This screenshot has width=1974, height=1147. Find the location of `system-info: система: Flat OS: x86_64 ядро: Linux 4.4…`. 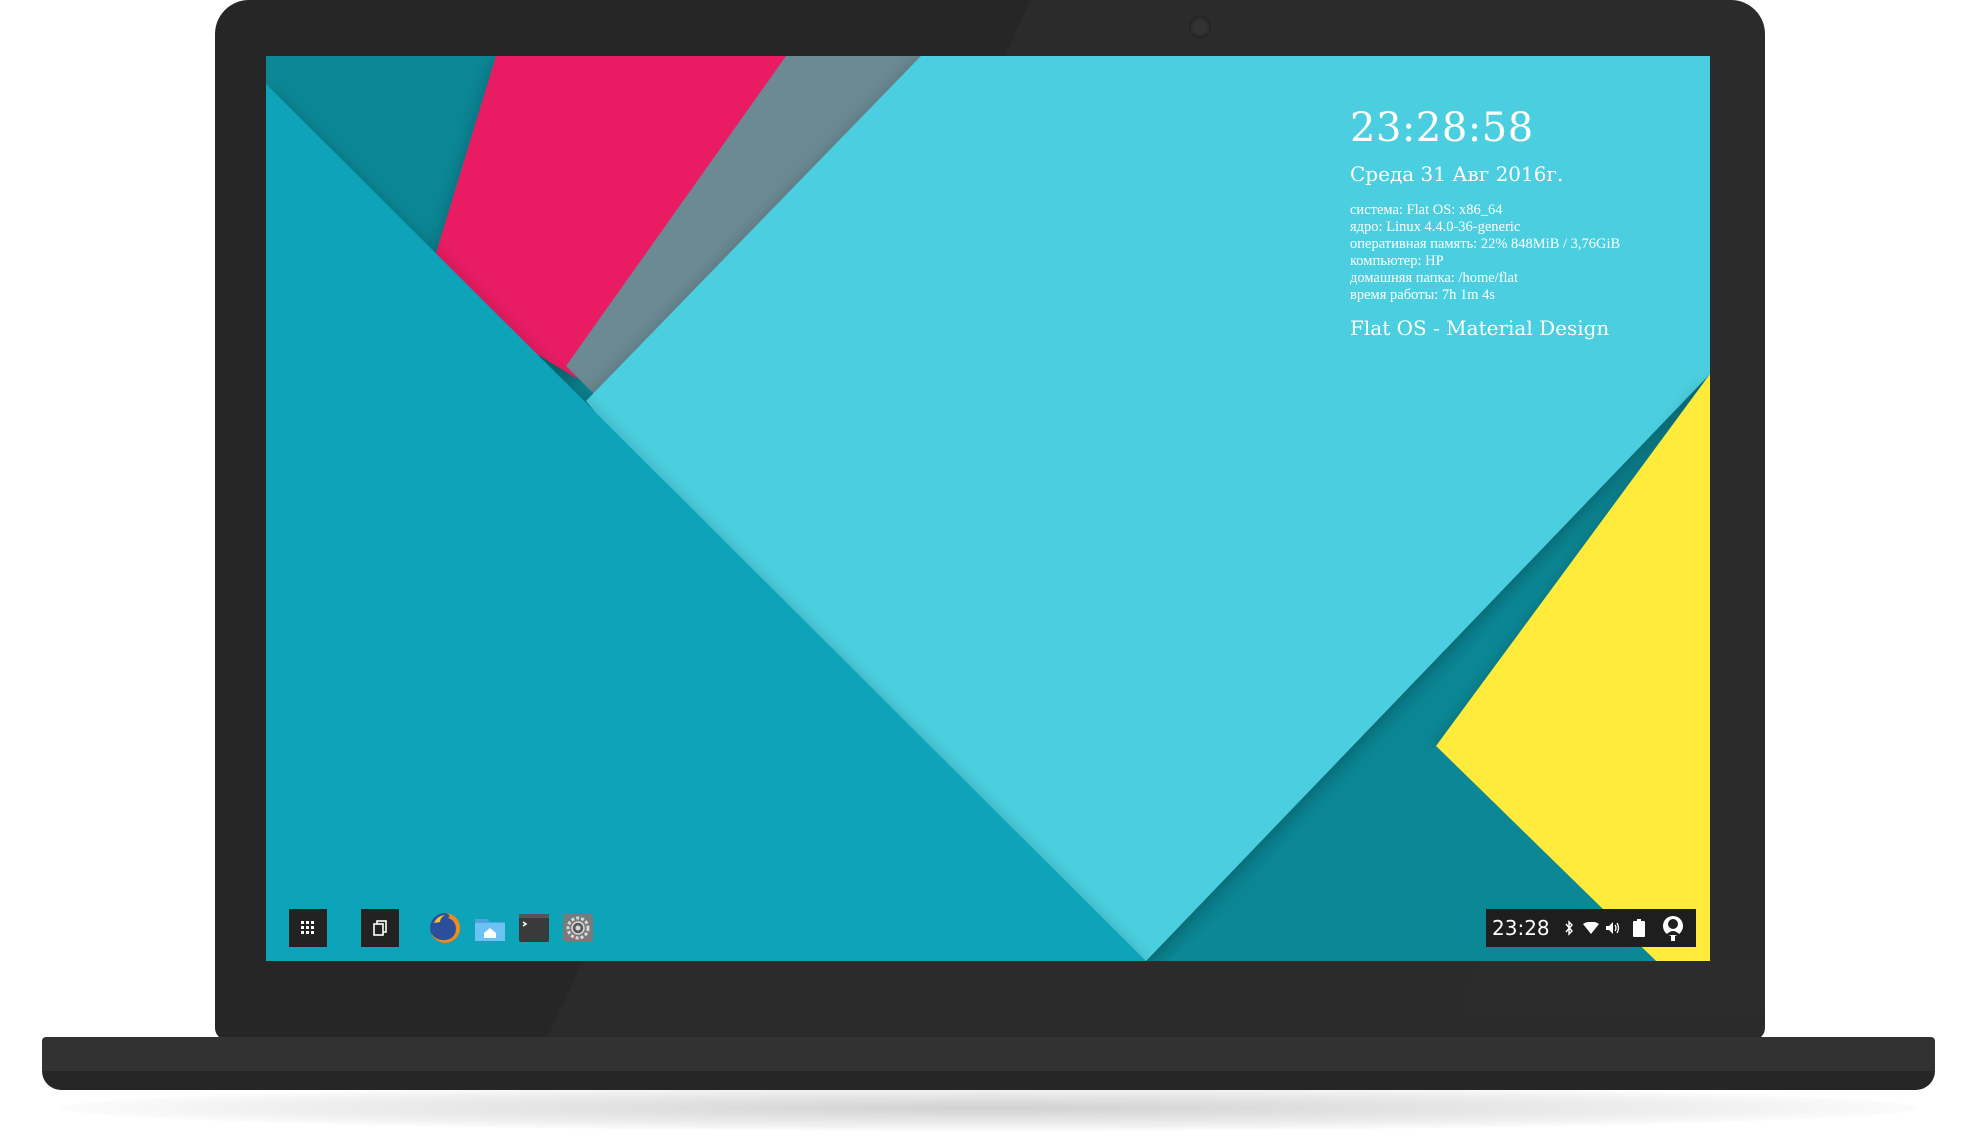

system-info: система: Flat OS: x86_64 ядро: Linux 4.4… is located at coordinates (1485, 253).